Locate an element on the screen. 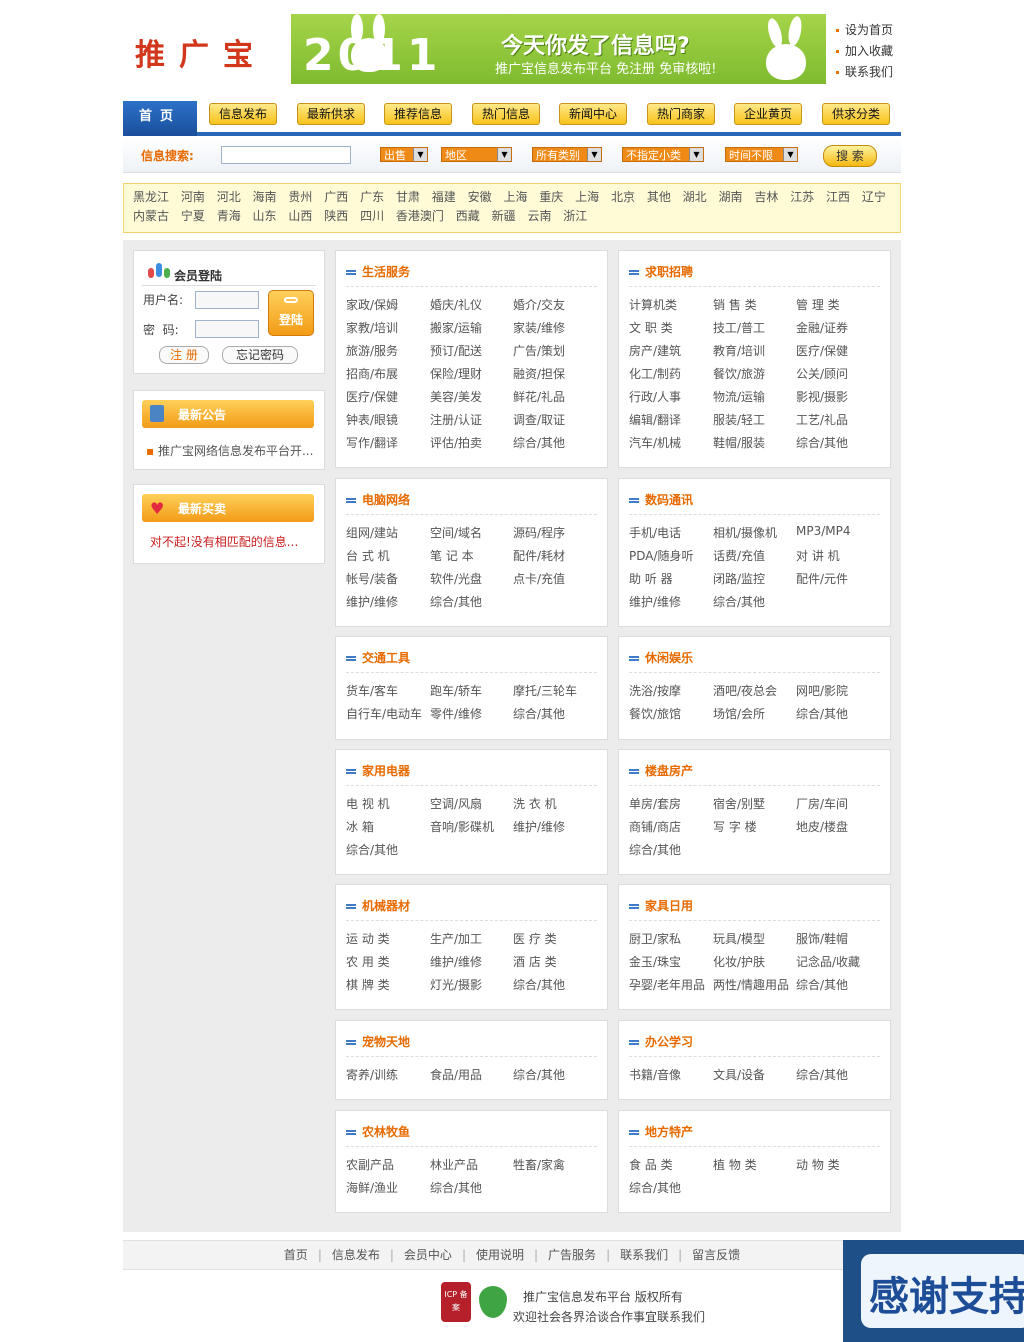 The width and height of the screenshot is (1024, 1342). category-link: 食品/用品 is located at coordinates (471, 1074).